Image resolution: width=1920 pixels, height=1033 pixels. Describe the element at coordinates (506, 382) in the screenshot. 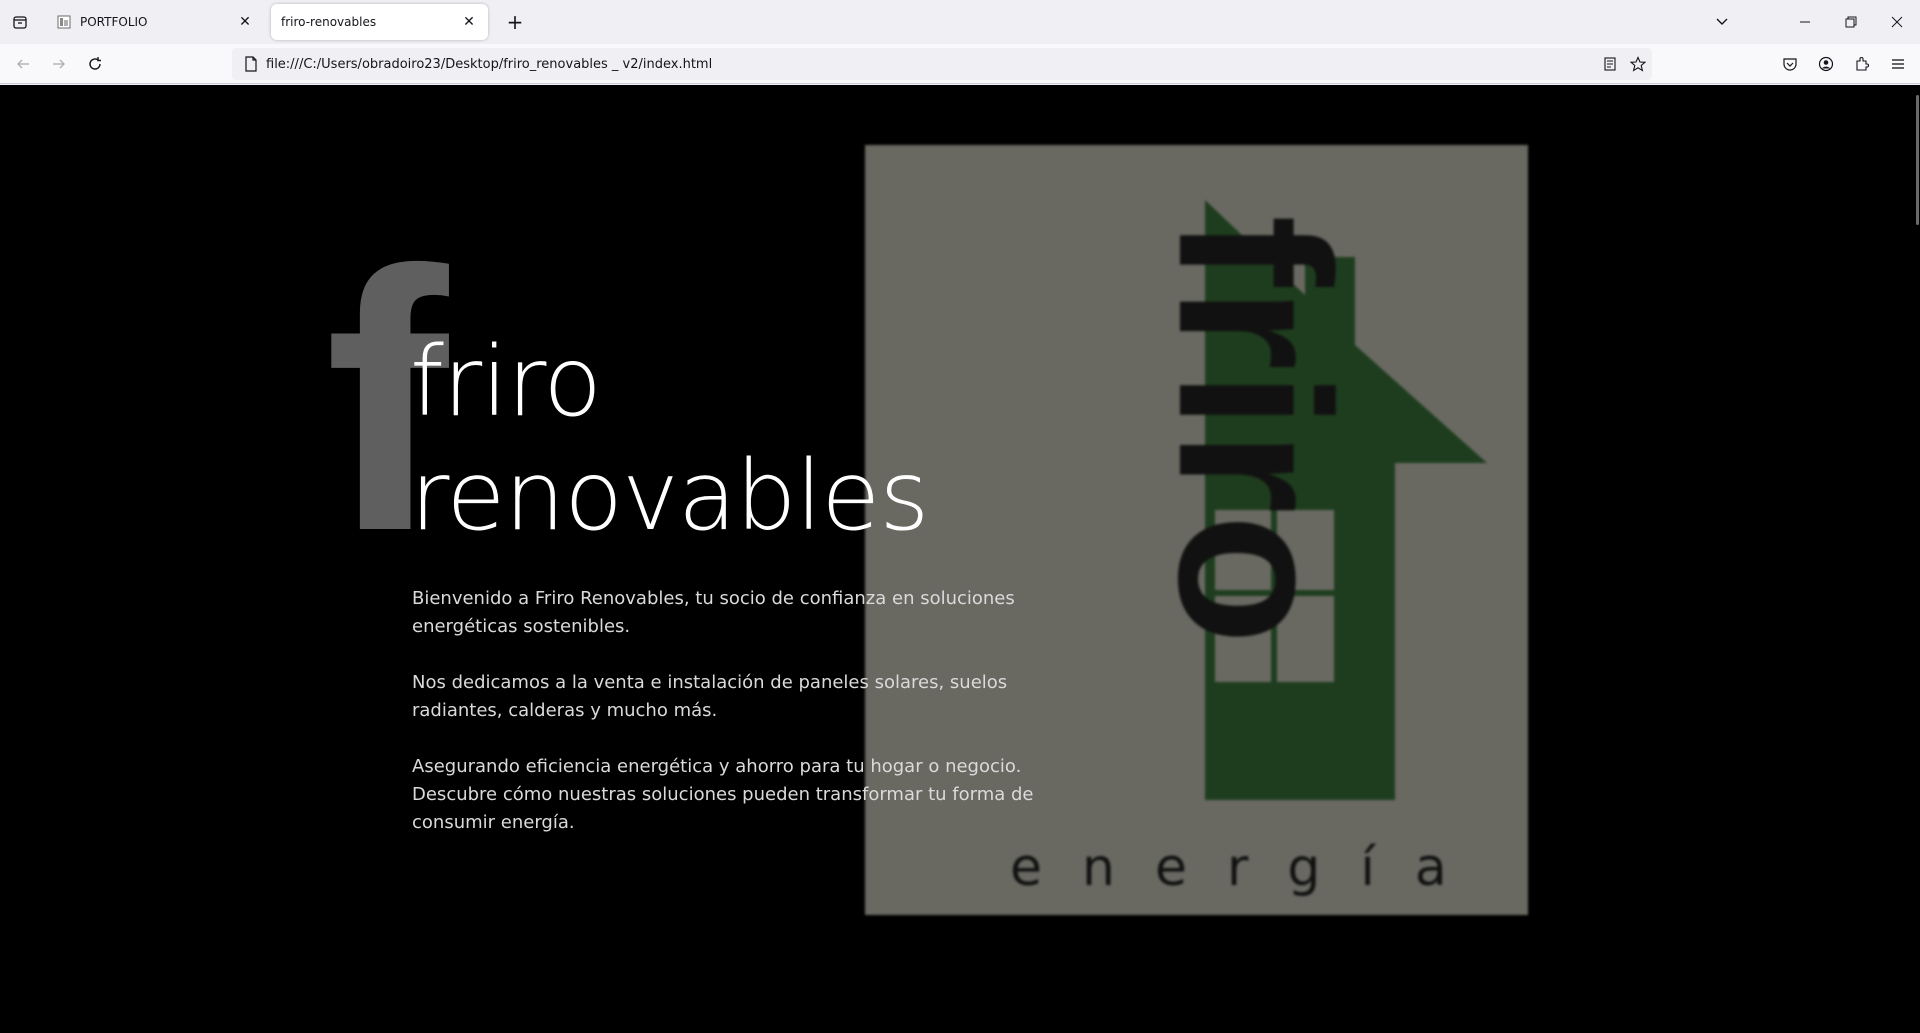

I see `title-line-1: friro` at that location.